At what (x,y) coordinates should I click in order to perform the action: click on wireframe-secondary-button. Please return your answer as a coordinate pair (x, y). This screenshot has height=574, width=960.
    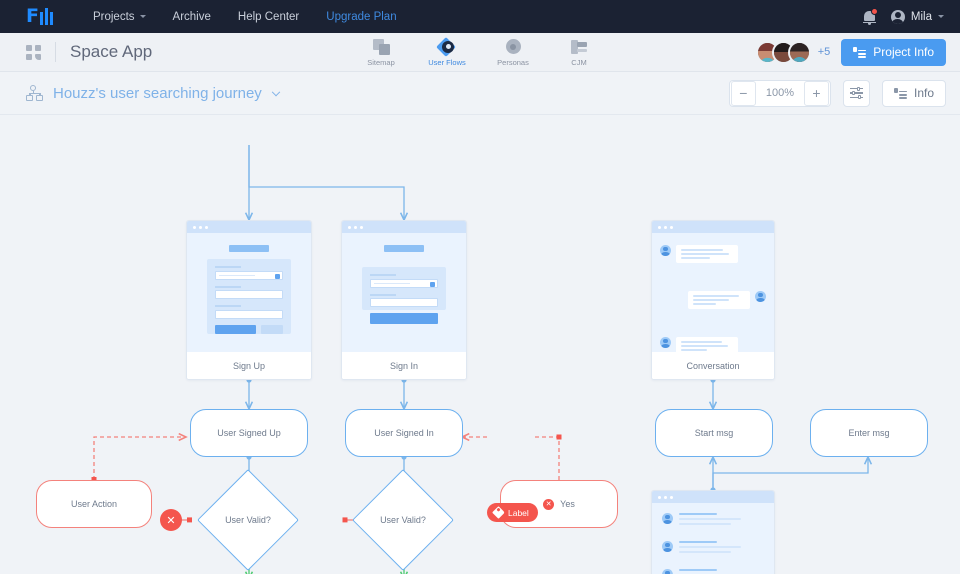
    Looking at the image, I should click on (271, 329).